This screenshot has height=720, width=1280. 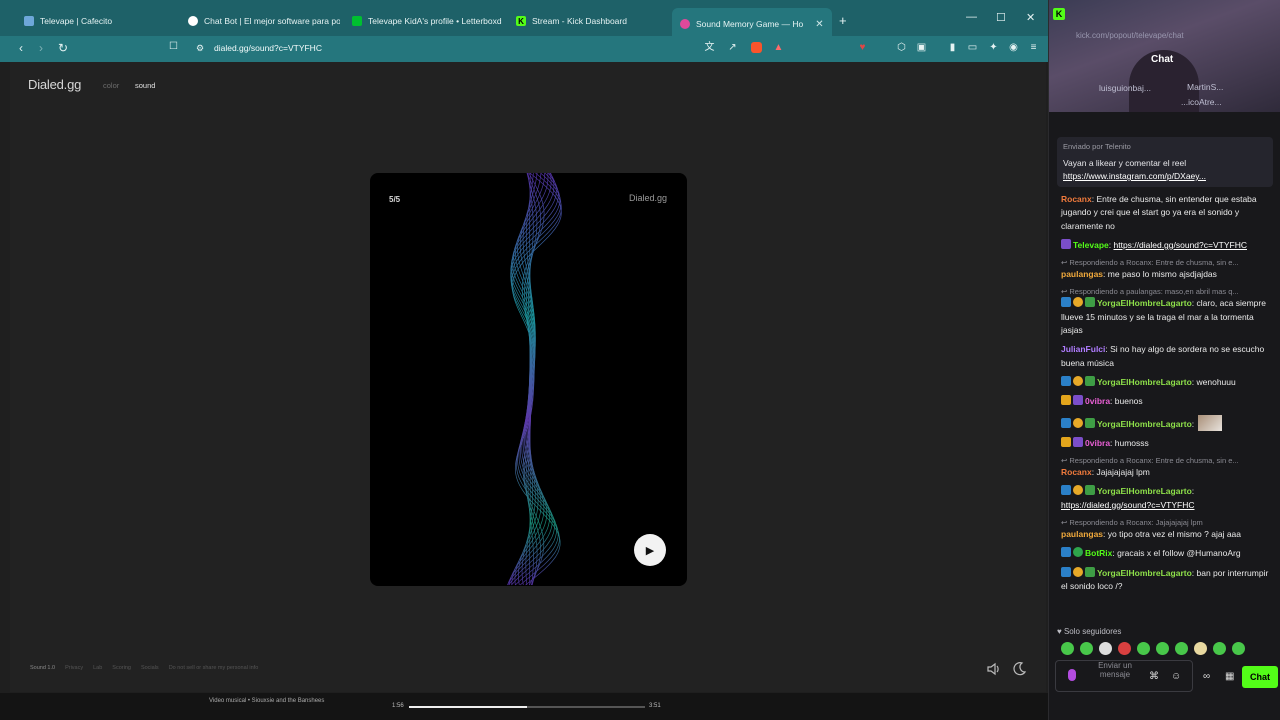 I want to click on bookmark-icon: ☐, so click(x=173, y=46).